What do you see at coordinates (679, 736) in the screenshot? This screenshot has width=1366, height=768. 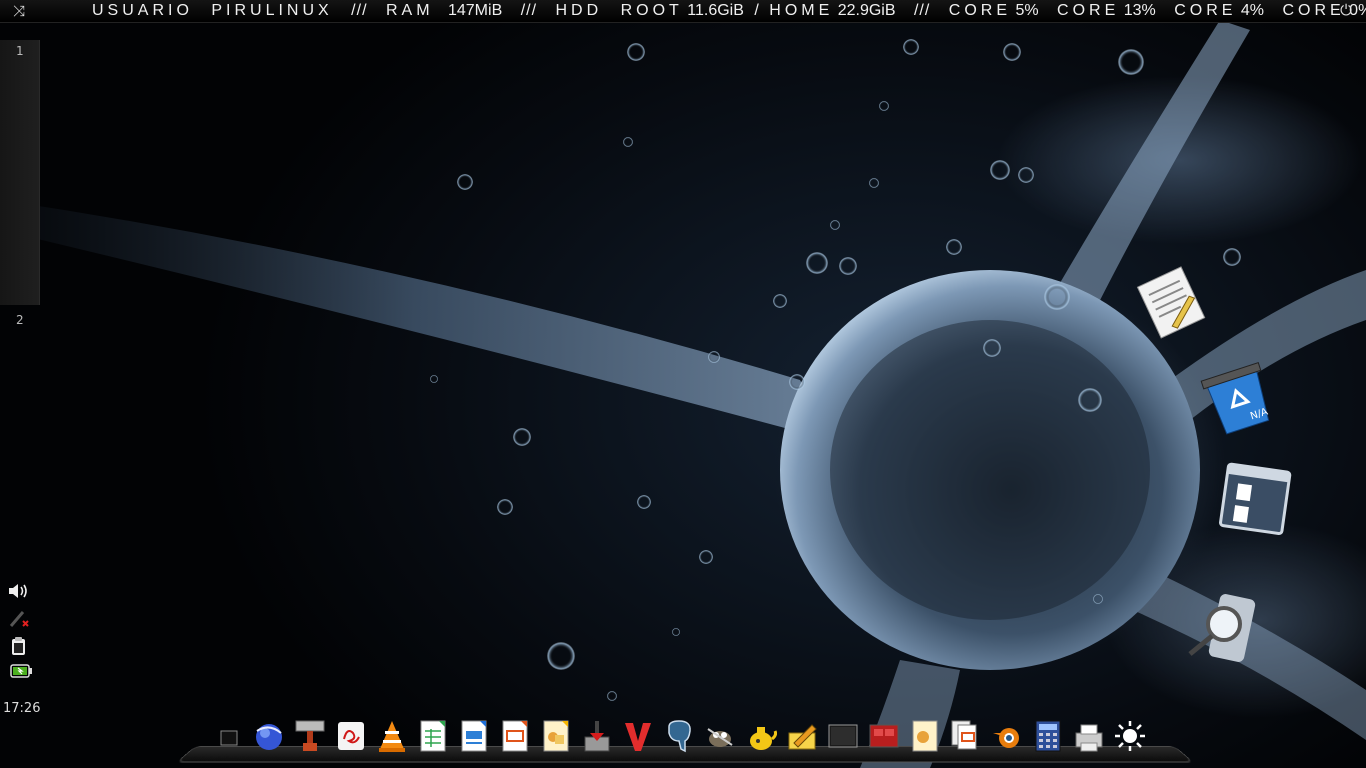 I see `postgresql-icon` at bounding box center [679, 736].